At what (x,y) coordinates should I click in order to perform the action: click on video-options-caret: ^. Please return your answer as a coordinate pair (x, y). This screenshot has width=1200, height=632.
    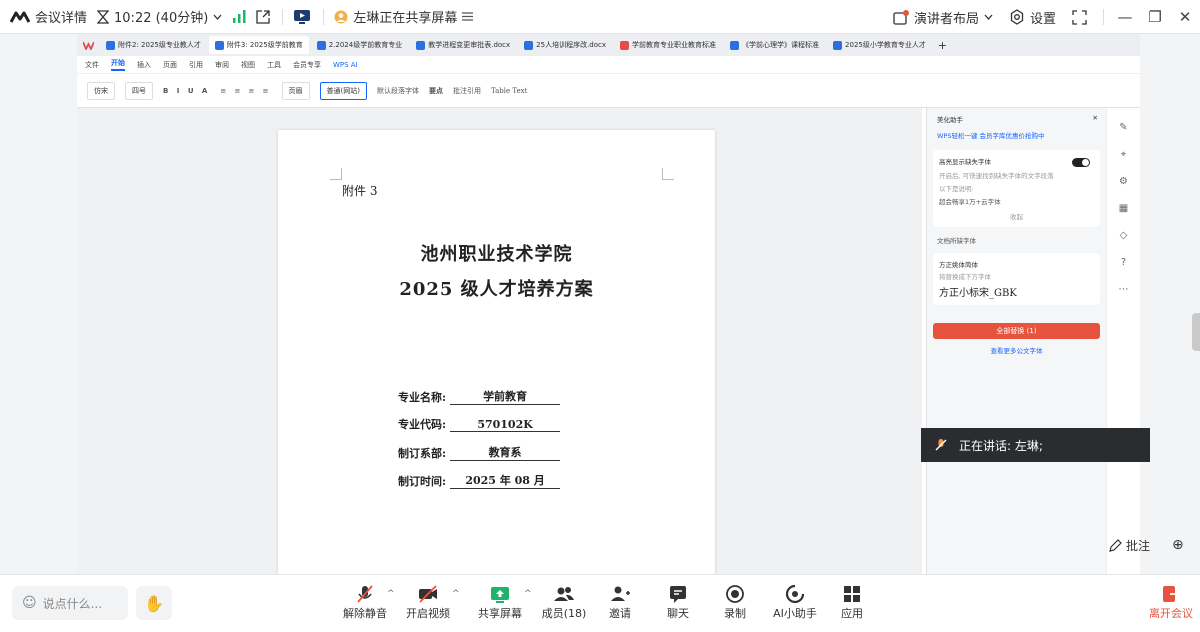
    Looking at the image, I should click on (456, 594).